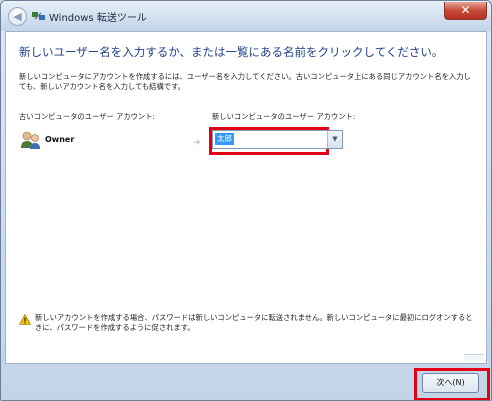  Describe the element at coordinates (224, 139) in the screenshot. I see `new-user-value: 太郎` at that location.